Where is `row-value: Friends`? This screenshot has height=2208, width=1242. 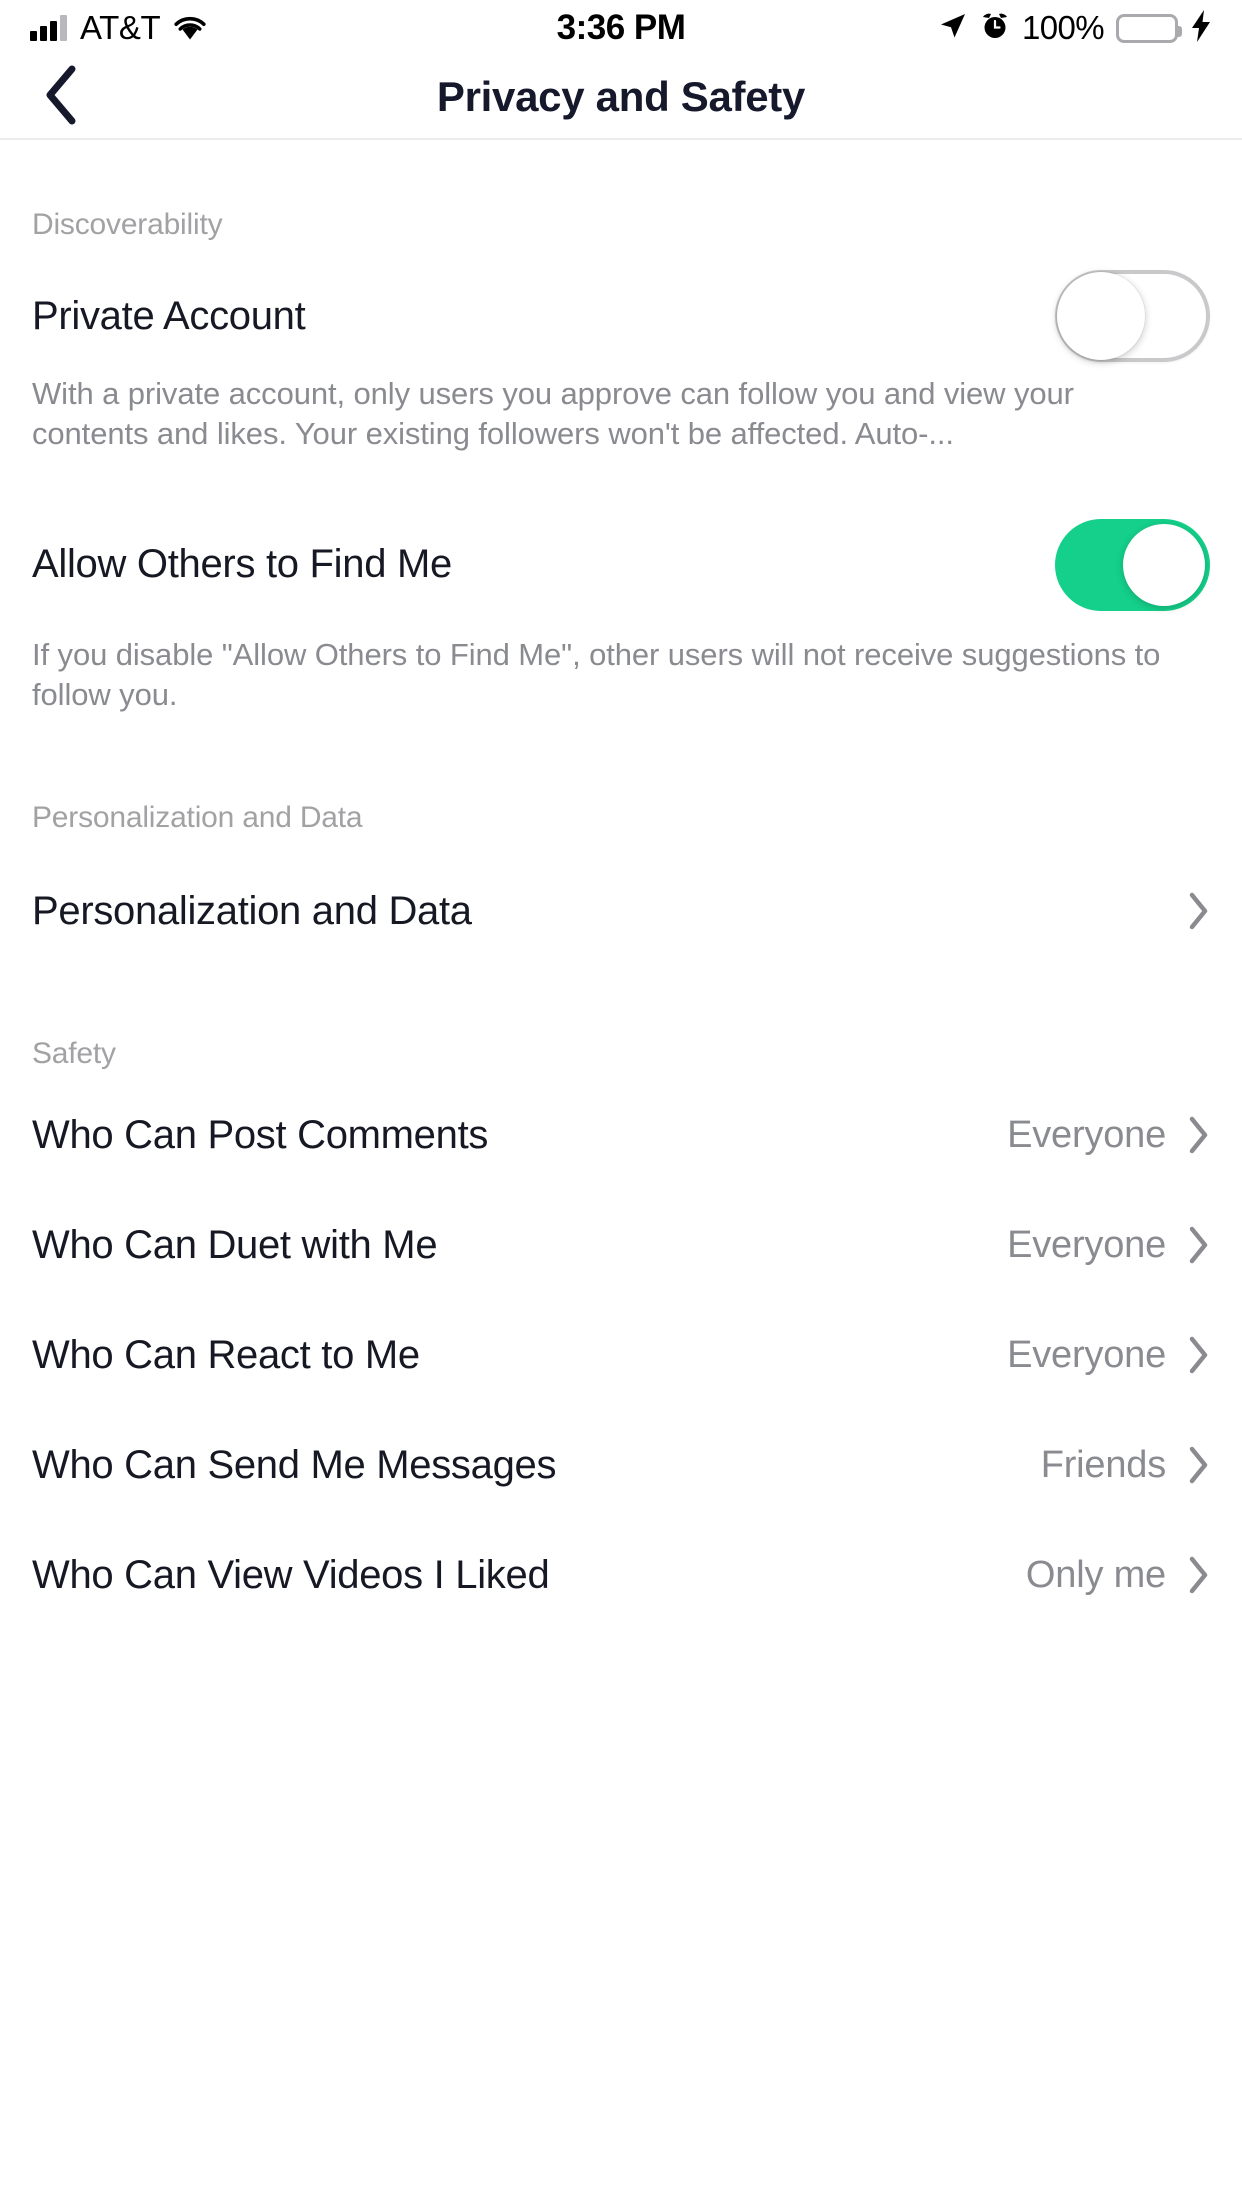 row-value: Friends is located at coordinates (1103, 1464).